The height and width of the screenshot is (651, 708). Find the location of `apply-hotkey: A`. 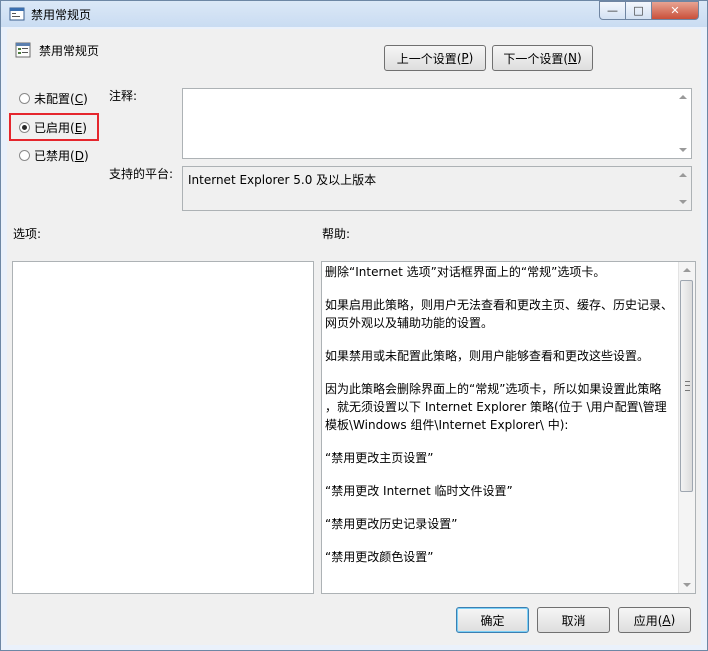

apply-hotkey: A is located at coordinates (666, 620).